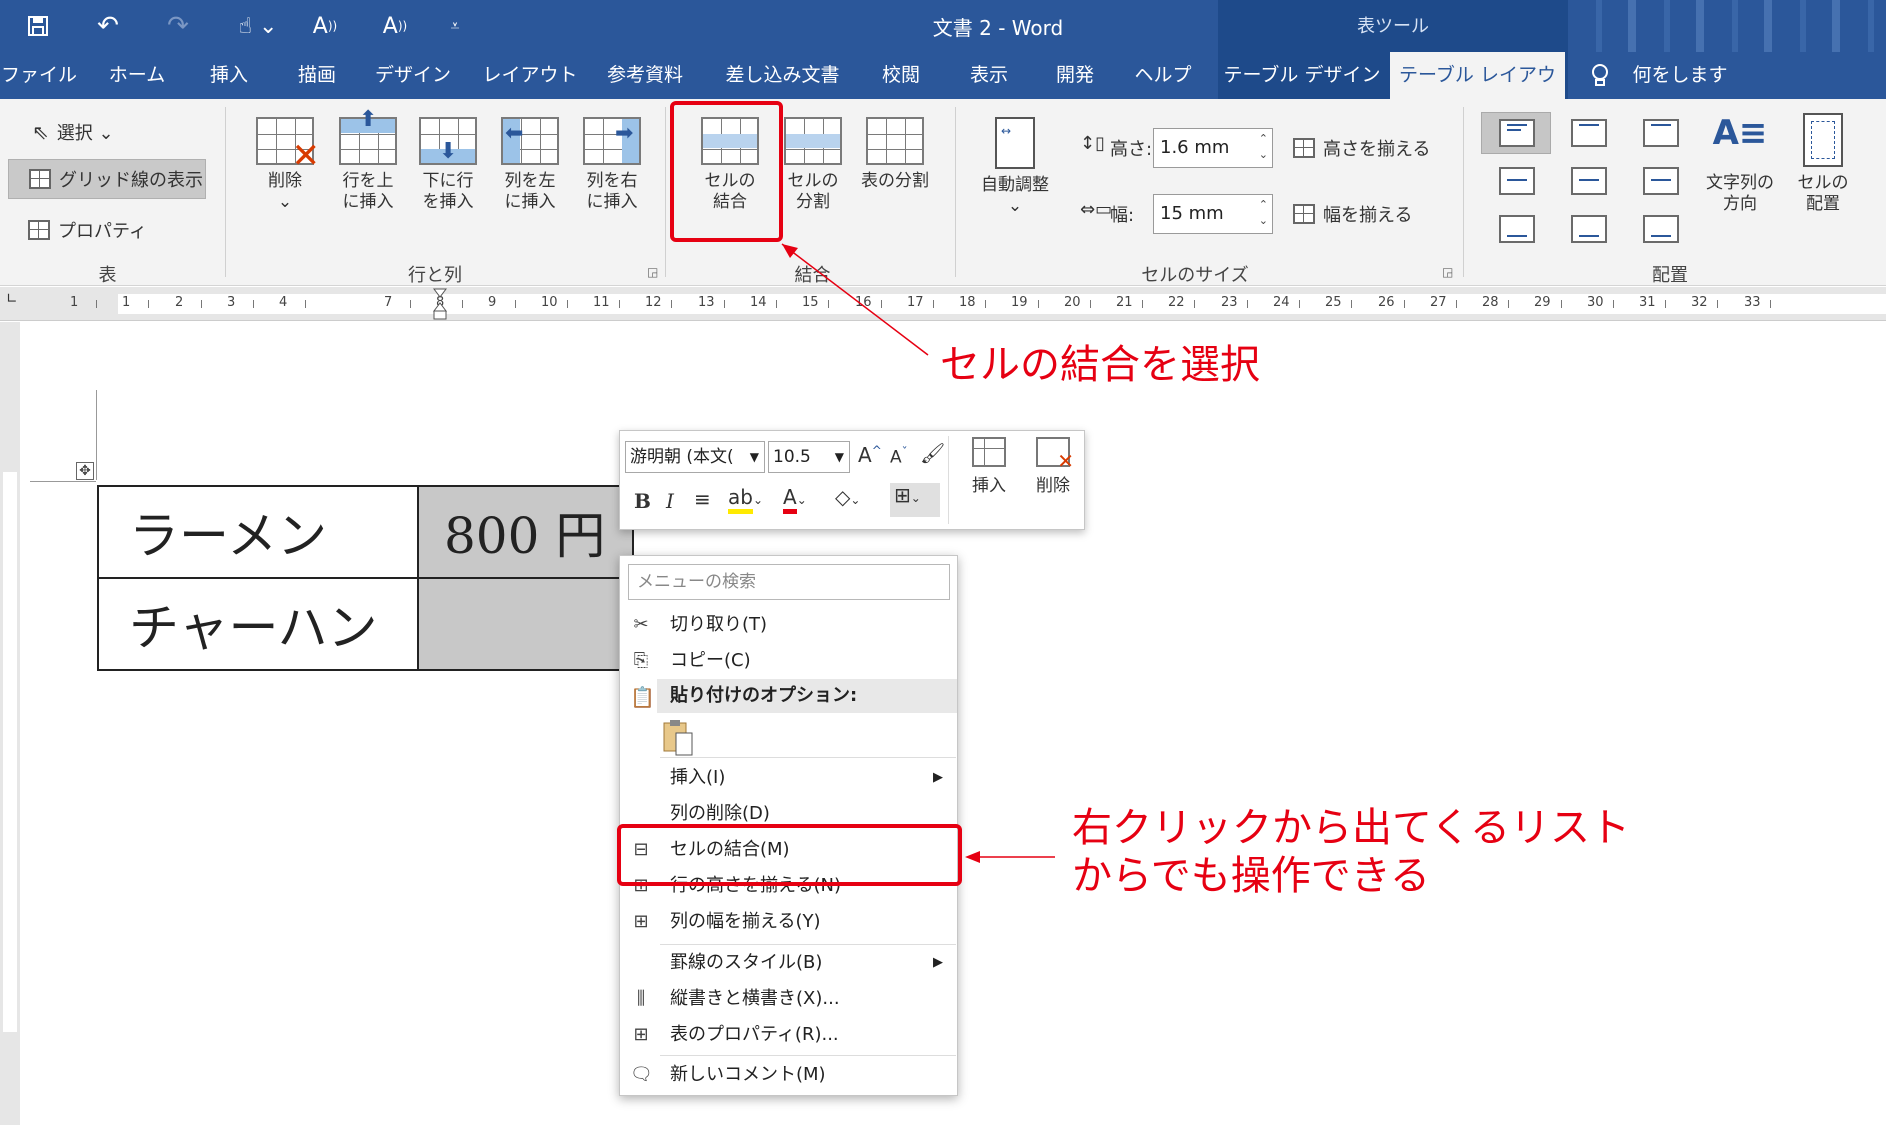 Image resolution: width=1886 pixels, height=1125 pixels. I want to click on annotation-arrow-line, so click(855, 299).